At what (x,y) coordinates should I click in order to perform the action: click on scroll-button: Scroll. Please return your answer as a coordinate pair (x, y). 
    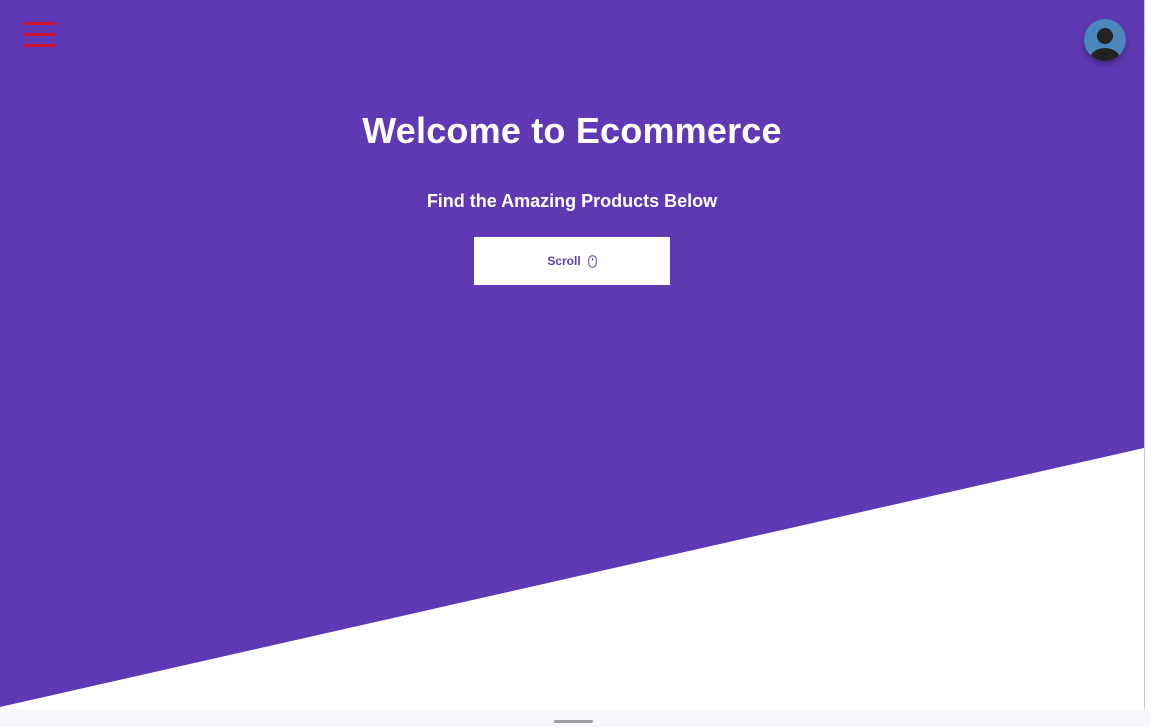
    Looking at the image, I should click on (572, 261).